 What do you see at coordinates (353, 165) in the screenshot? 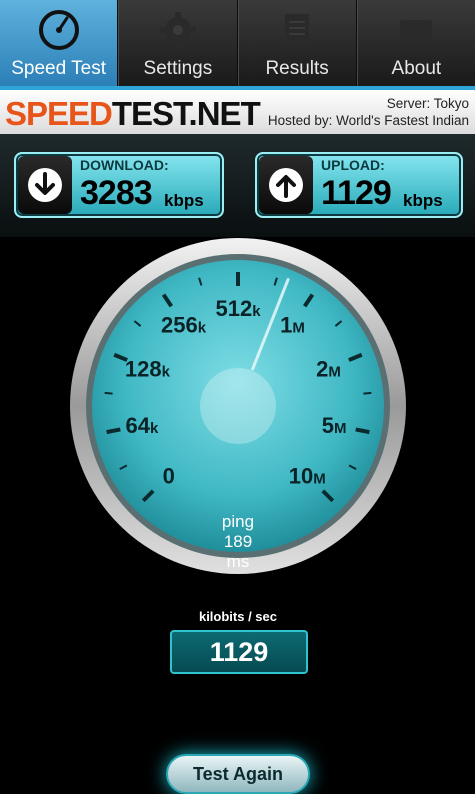
I see `upload-label: UPLOAD:` at bounding box center [353, 165].